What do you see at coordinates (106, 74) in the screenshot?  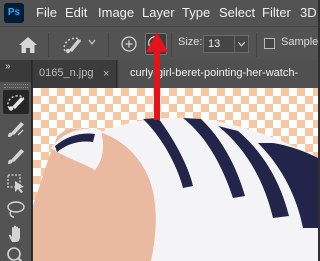 I see `close-tab-icon: ×` at bounding box center [106, 74].